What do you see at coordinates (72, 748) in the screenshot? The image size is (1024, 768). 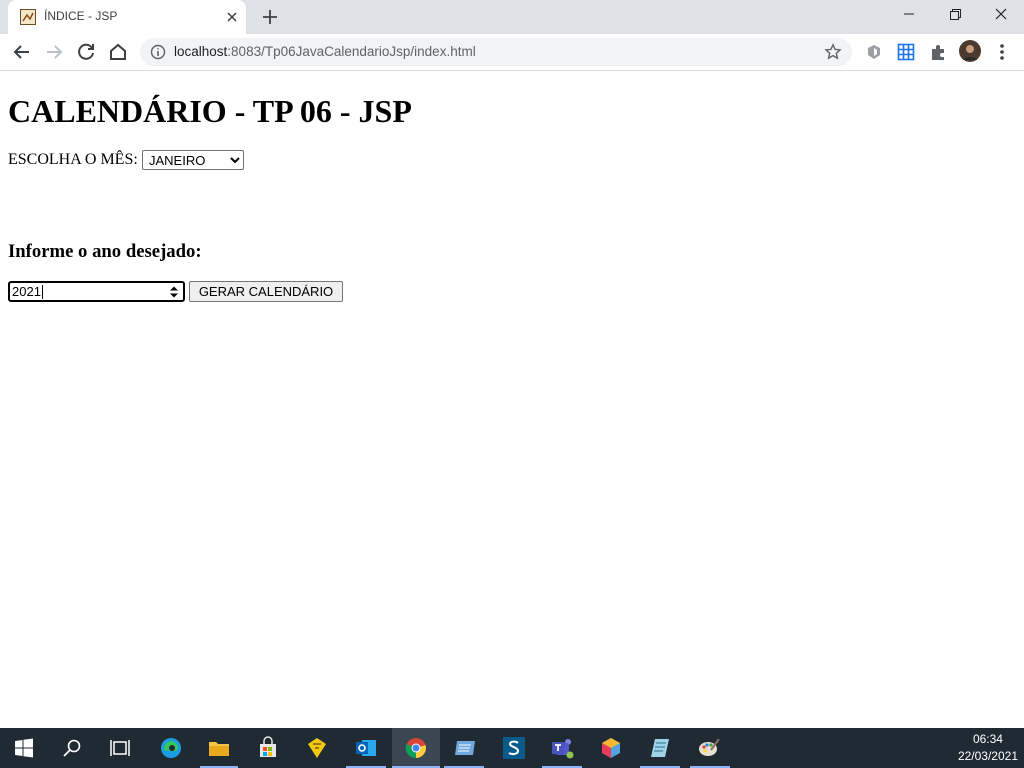 I see `search-icon` at bounding box center [72, 748].